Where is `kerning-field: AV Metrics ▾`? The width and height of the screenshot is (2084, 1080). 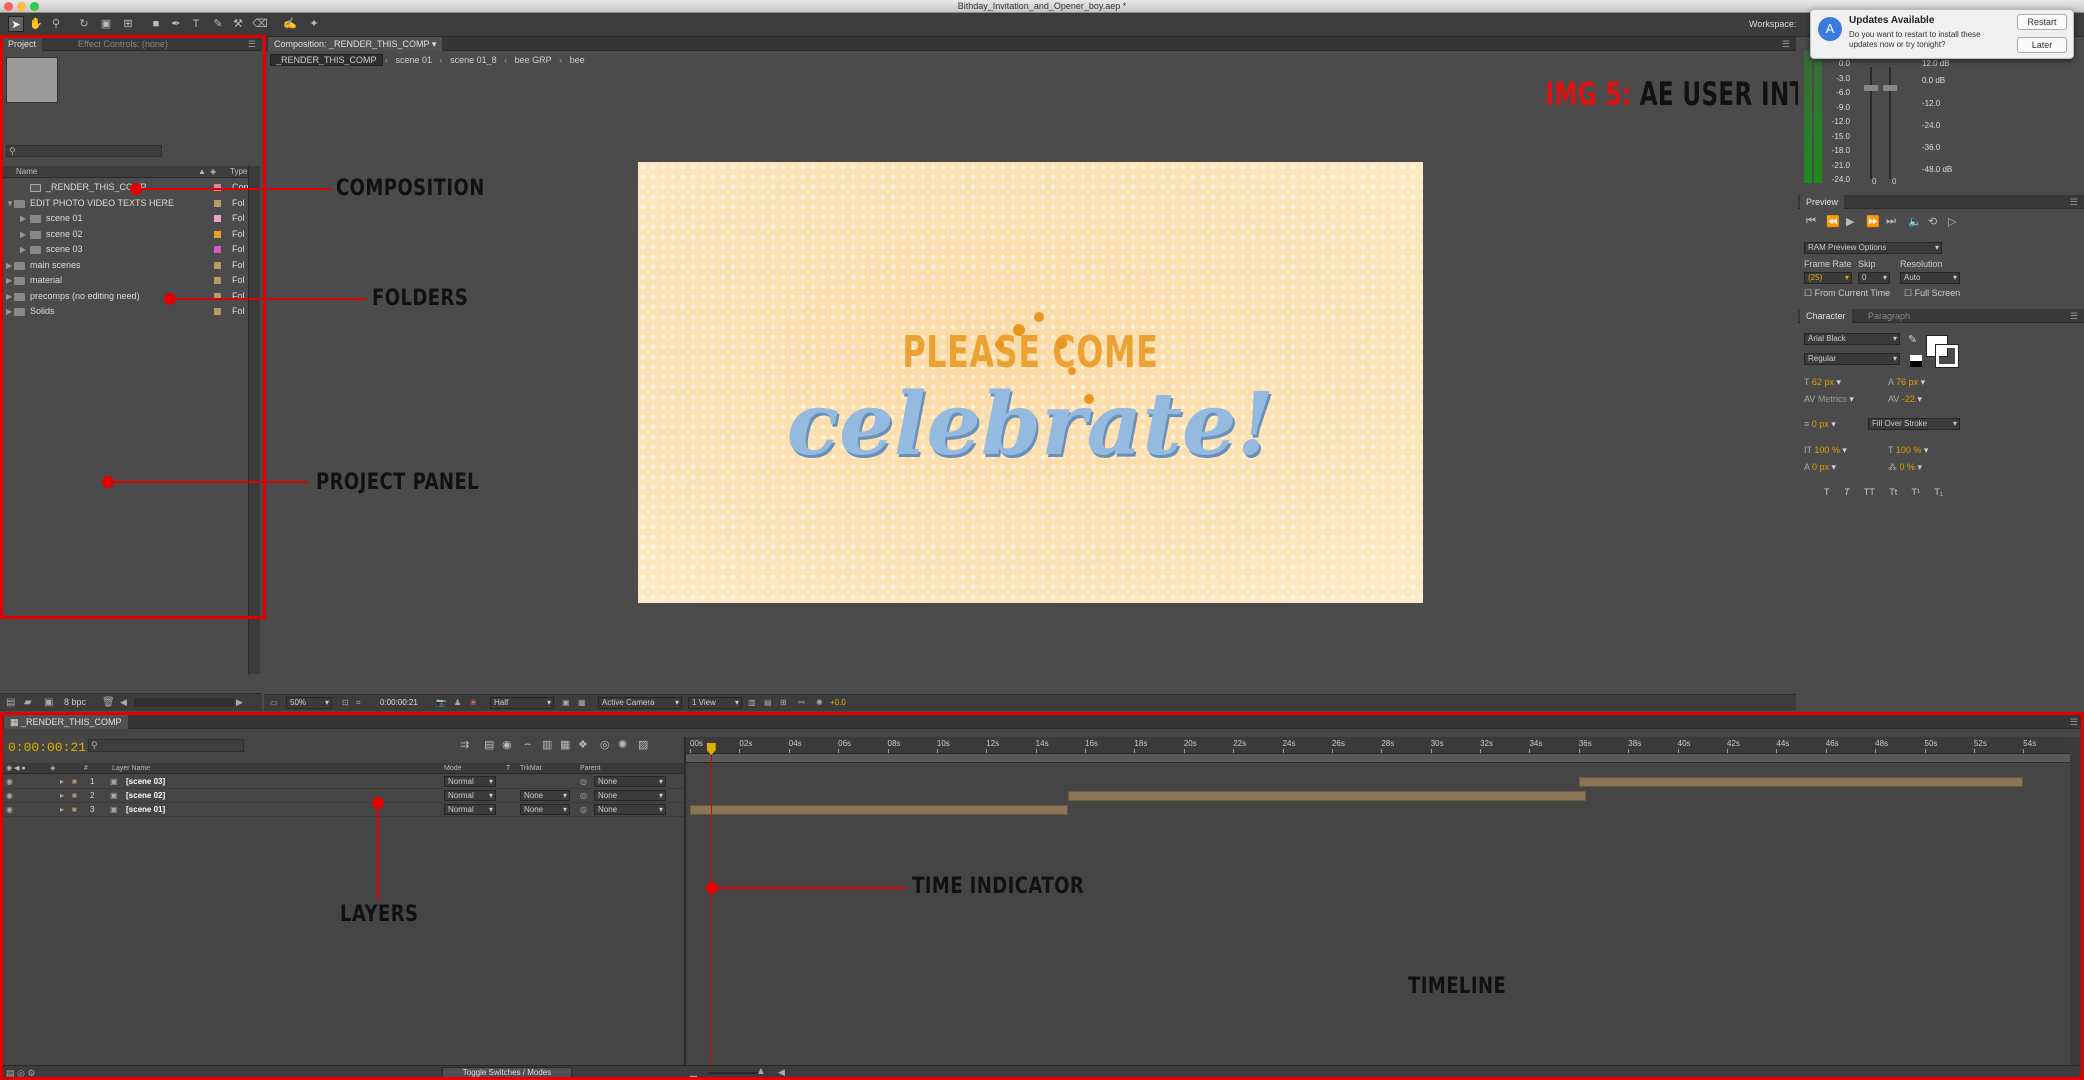 kerning-field: AV Metrics ▾ is located at coordinates (1829, 399).